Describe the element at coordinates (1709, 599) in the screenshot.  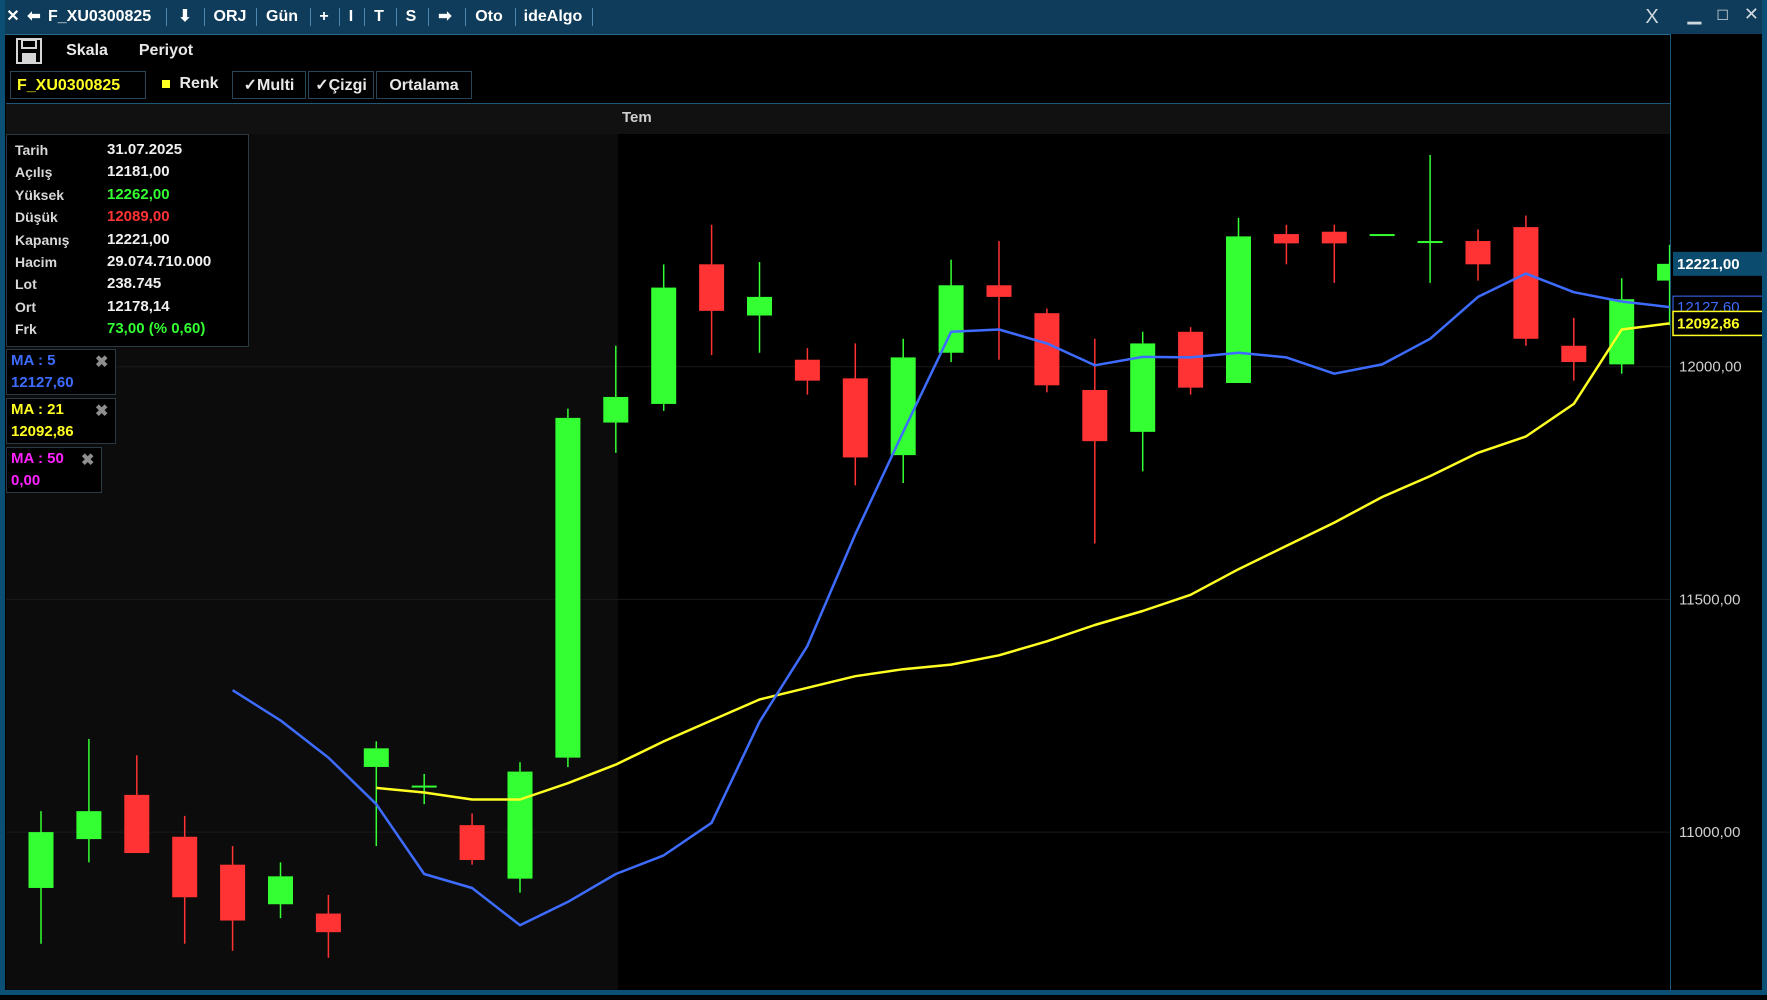
I see `price-tick-label: 11500,00` at that location.